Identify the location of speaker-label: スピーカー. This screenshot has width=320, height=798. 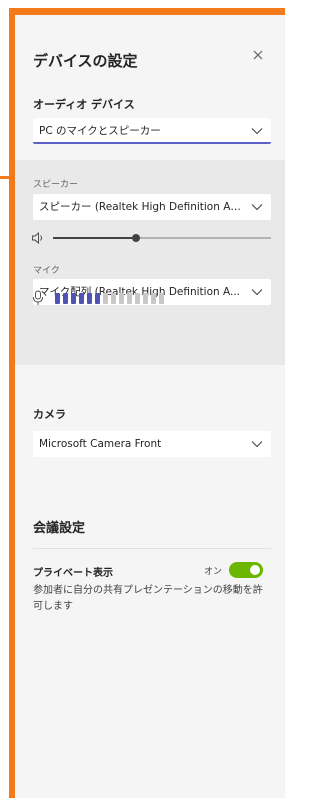
(56, 185).